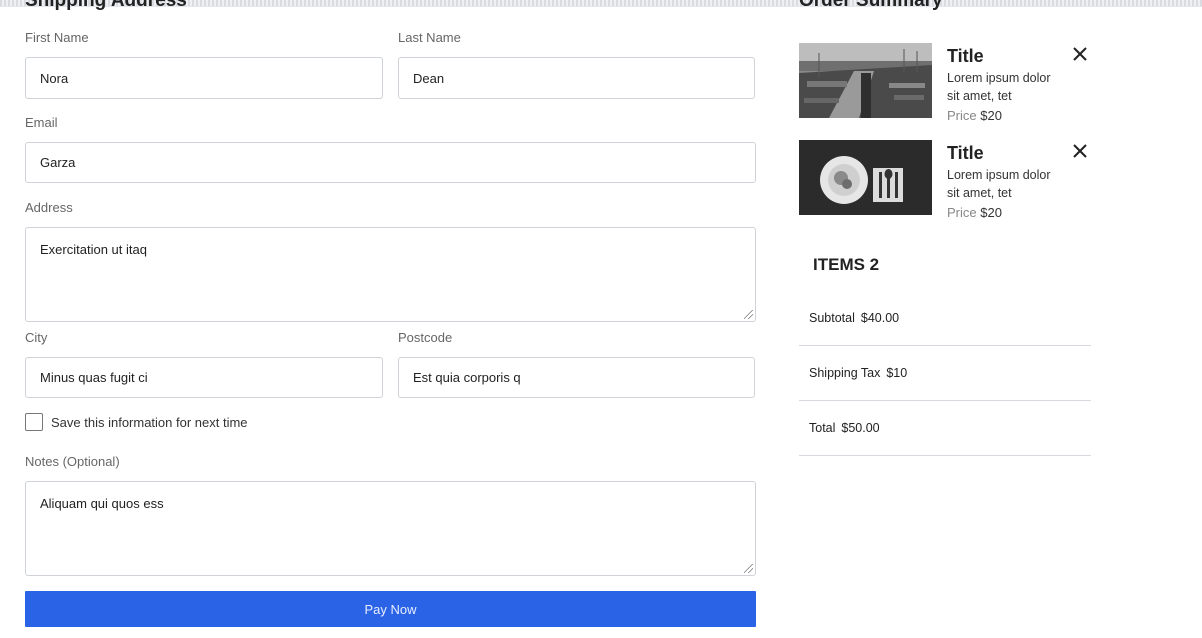 This screenshot has height=638, width=1202. What do you see at coordinates (845, 373) in the screenshot?
I see `shipping-tax-label: Shipping Tax` at bounding box center [845, 373].